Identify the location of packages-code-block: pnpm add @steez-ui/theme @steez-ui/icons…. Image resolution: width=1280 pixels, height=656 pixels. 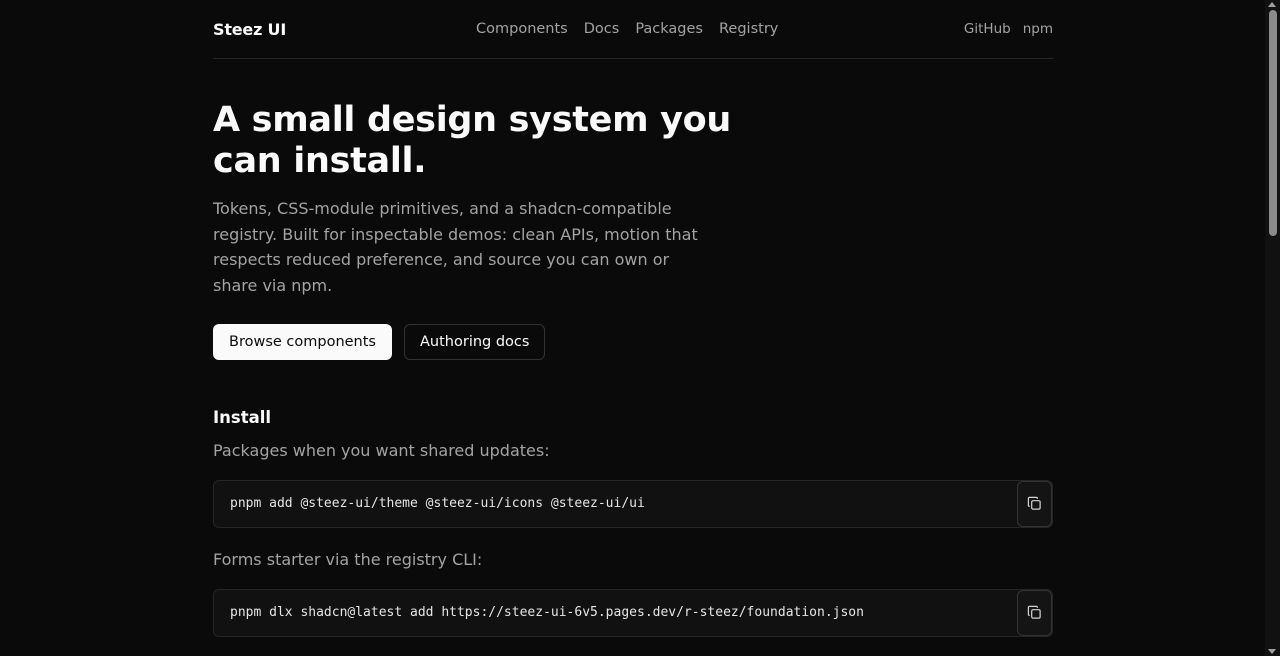
(633, 503).